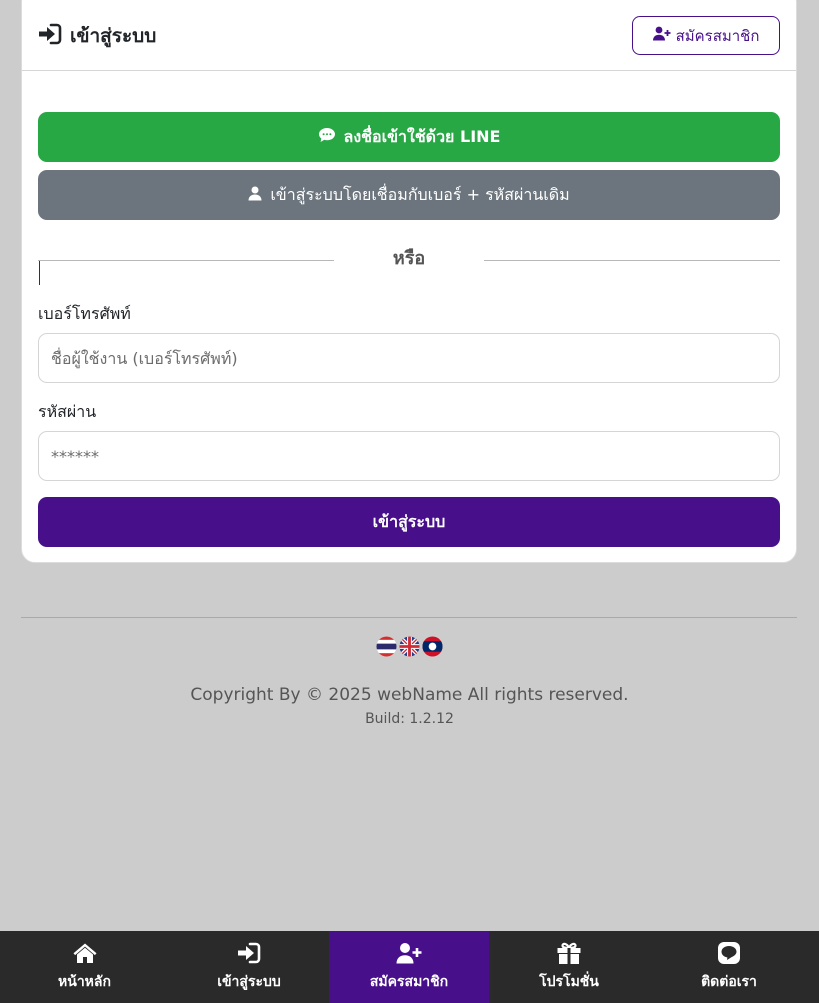 The width and height of the screenshot is (819, 1003). I want to click on register-button: สมัครสมาชิก, so click(706, 35).